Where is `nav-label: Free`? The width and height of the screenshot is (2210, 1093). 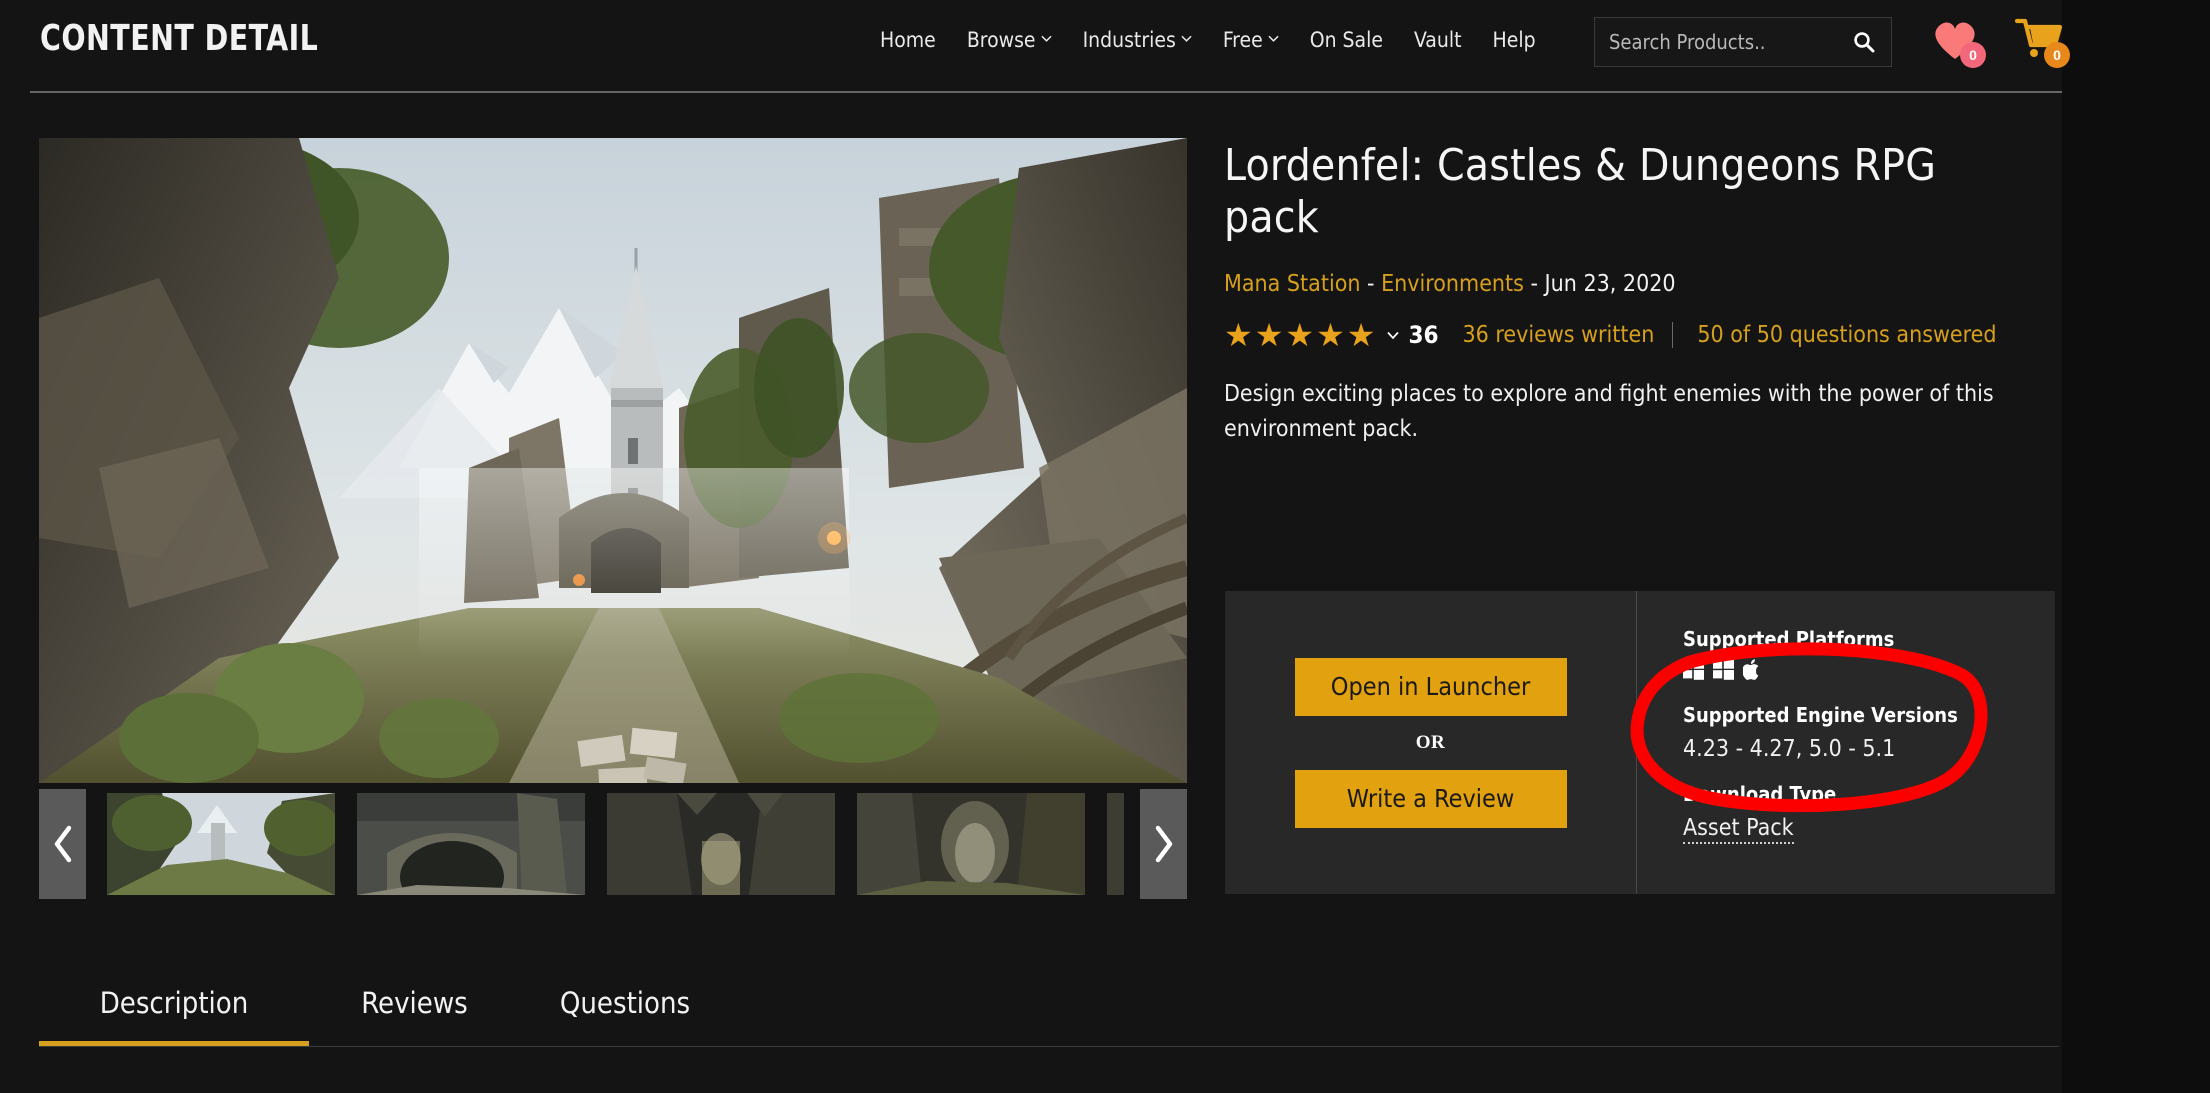 nav-label: Free is located at coordinates (1242, 40).